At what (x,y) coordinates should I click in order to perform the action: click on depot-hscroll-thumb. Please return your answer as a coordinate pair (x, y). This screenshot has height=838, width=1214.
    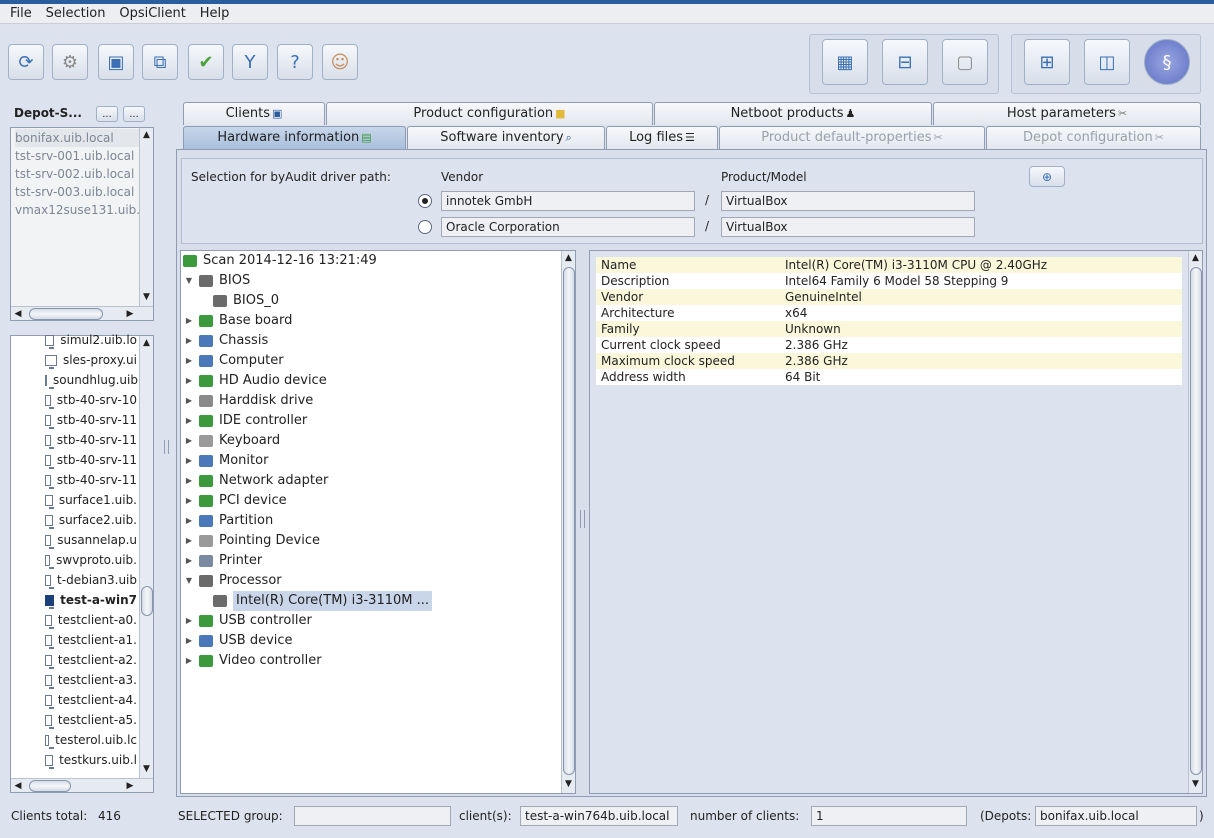
    Looking at the image, I should click on (66, 314).